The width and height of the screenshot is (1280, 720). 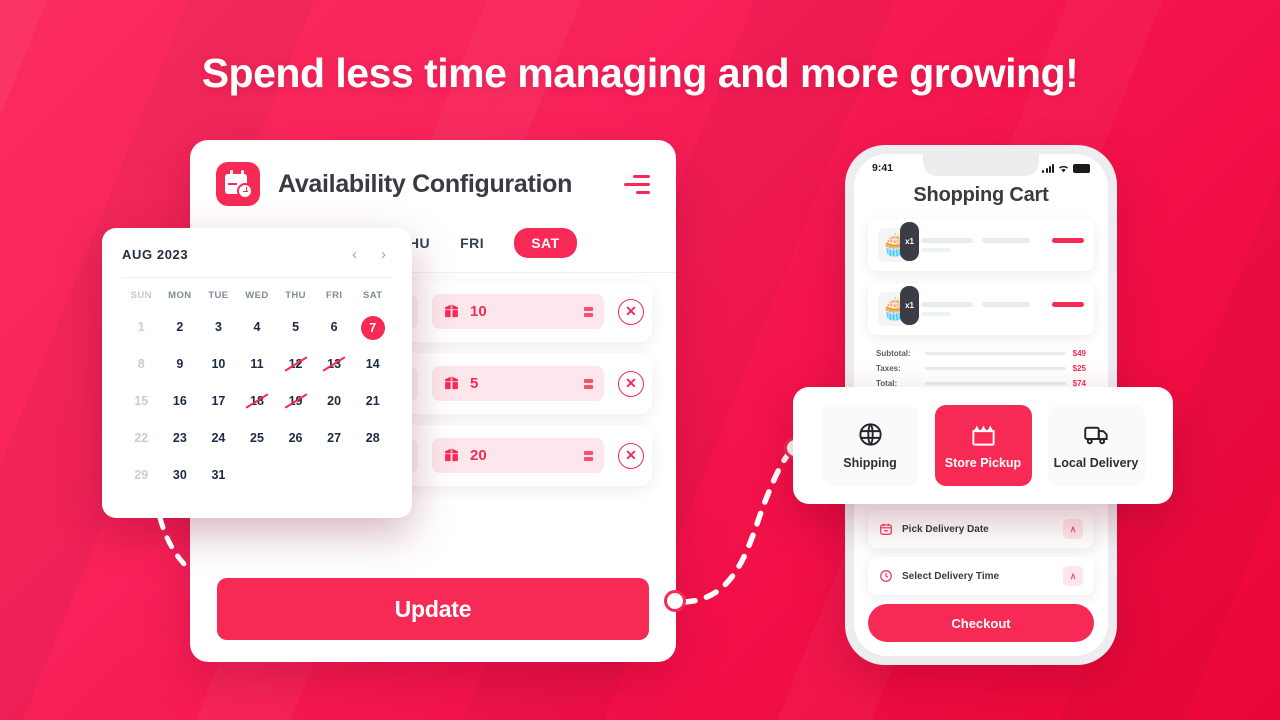 I want to click on calendar-header: AUG 2023 ‹ ›, so click(x=257, y=261).